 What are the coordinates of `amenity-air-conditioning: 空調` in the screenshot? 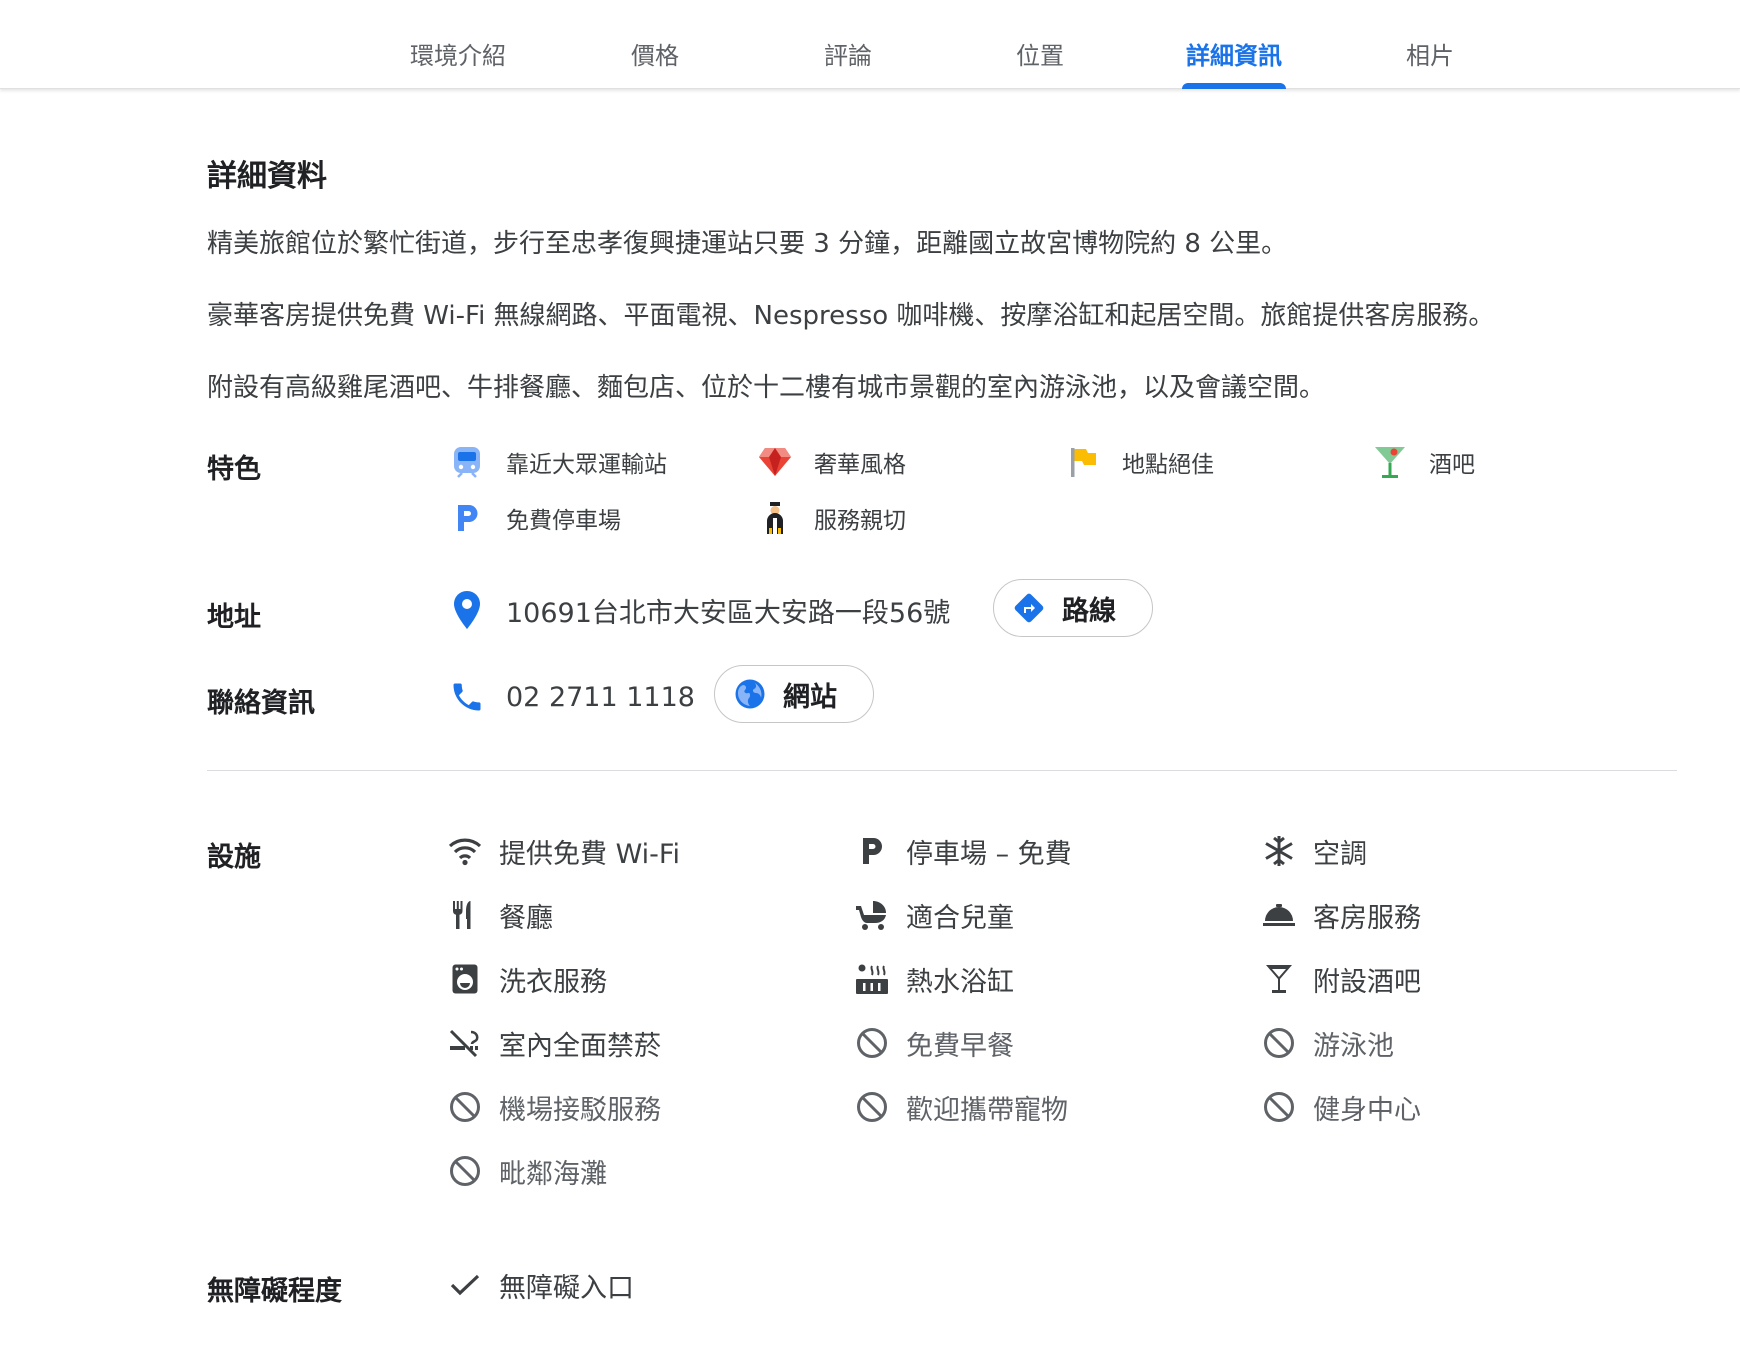 It's located at (1314, 851).